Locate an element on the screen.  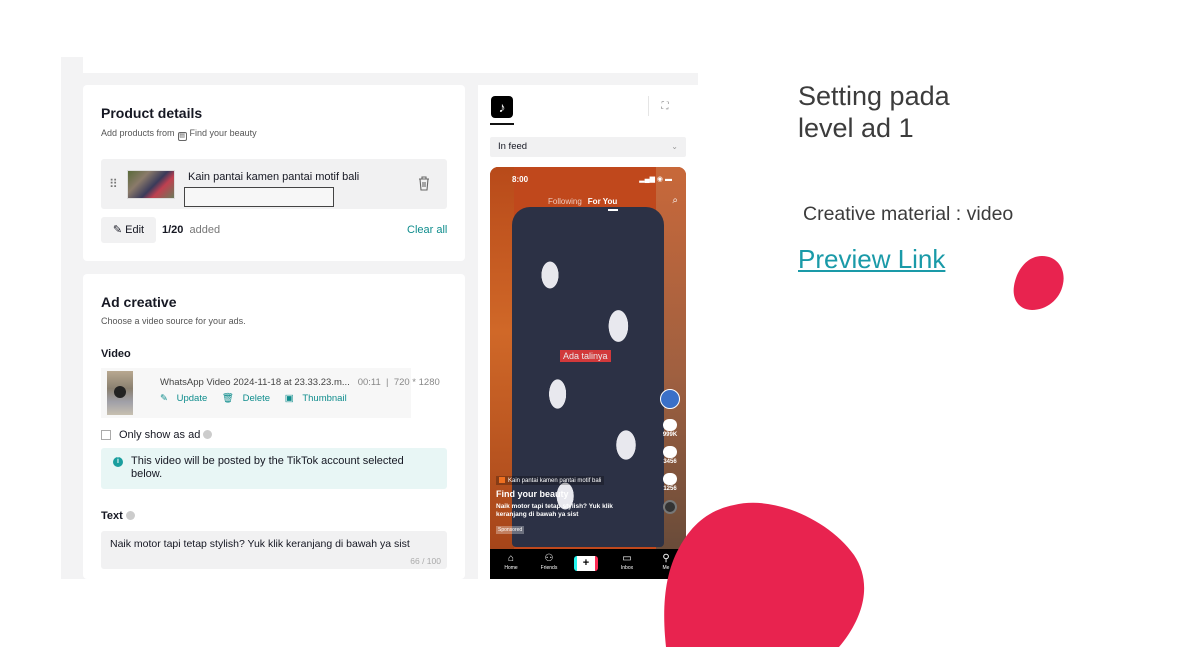
inbox-icon: ▭ is located at coordinates (627, 558).